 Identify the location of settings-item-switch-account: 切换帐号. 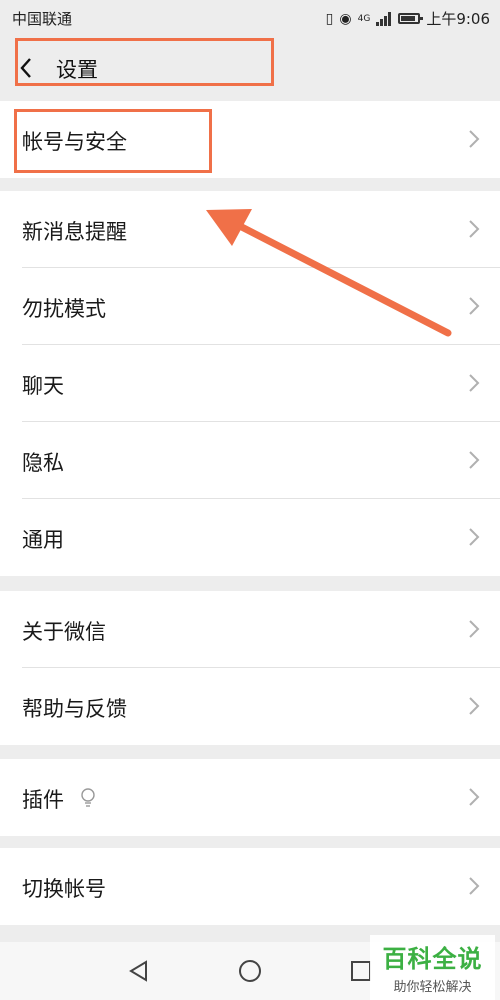
(250, 886).